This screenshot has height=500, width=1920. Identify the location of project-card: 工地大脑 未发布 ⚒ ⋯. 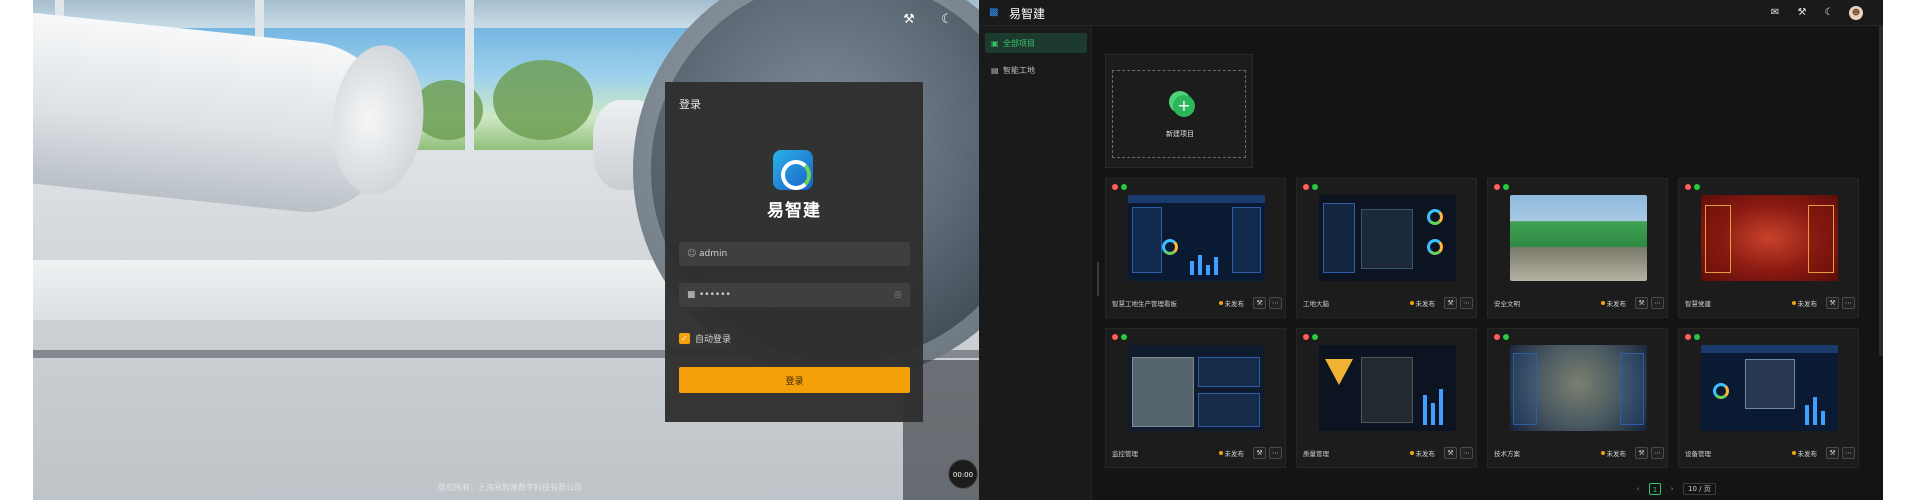
(1386, 248).